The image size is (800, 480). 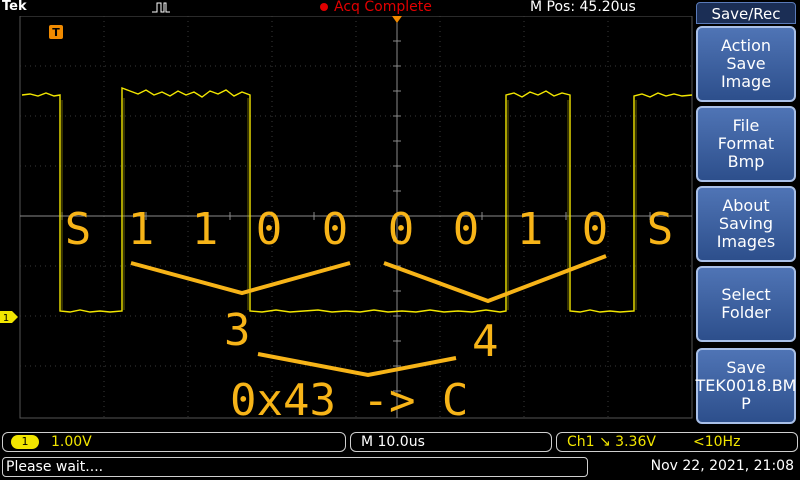 What do you see at coordinates (174, 442) in the screenshot?
I see `ch1-readout: 1 1.00V` at bounding box center [174, 442].